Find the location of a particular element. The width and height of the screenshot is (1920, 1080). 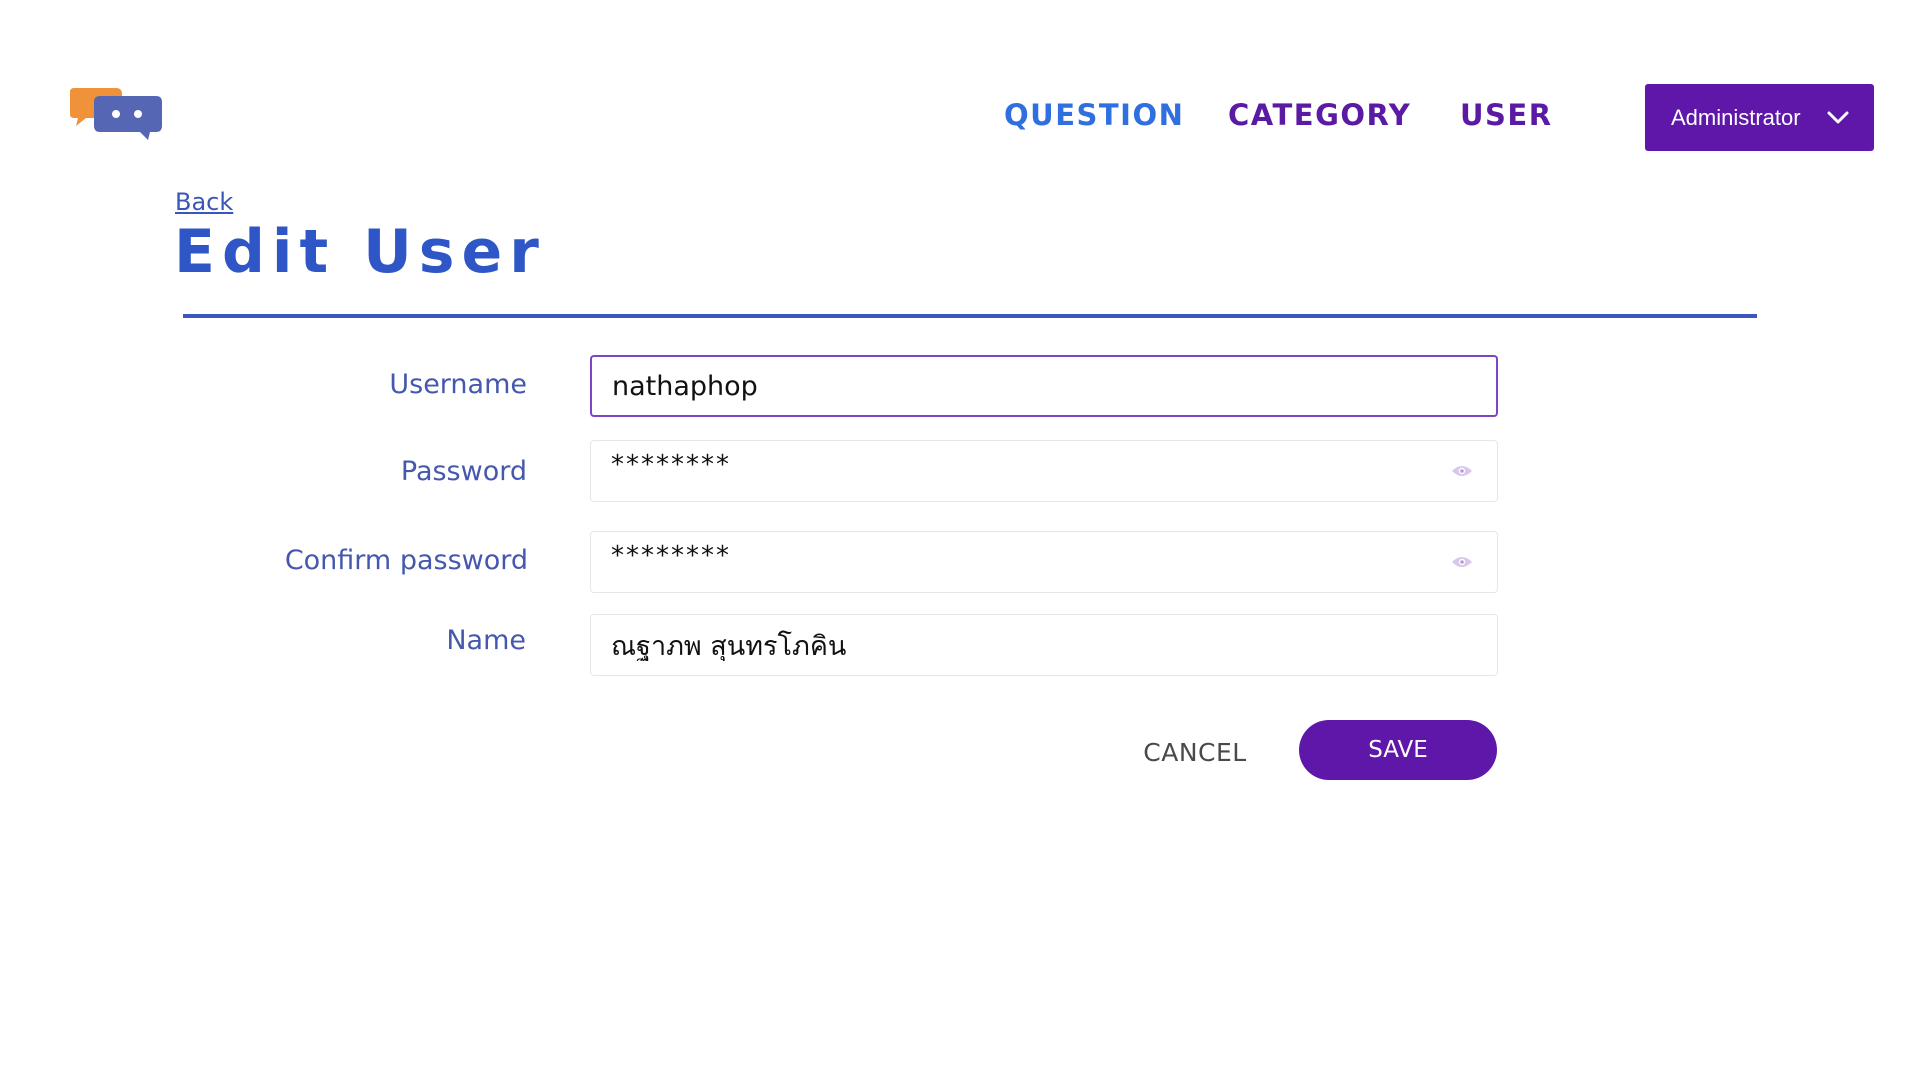

nav-category: CATEGORY is located at coordinates (1319, 115).